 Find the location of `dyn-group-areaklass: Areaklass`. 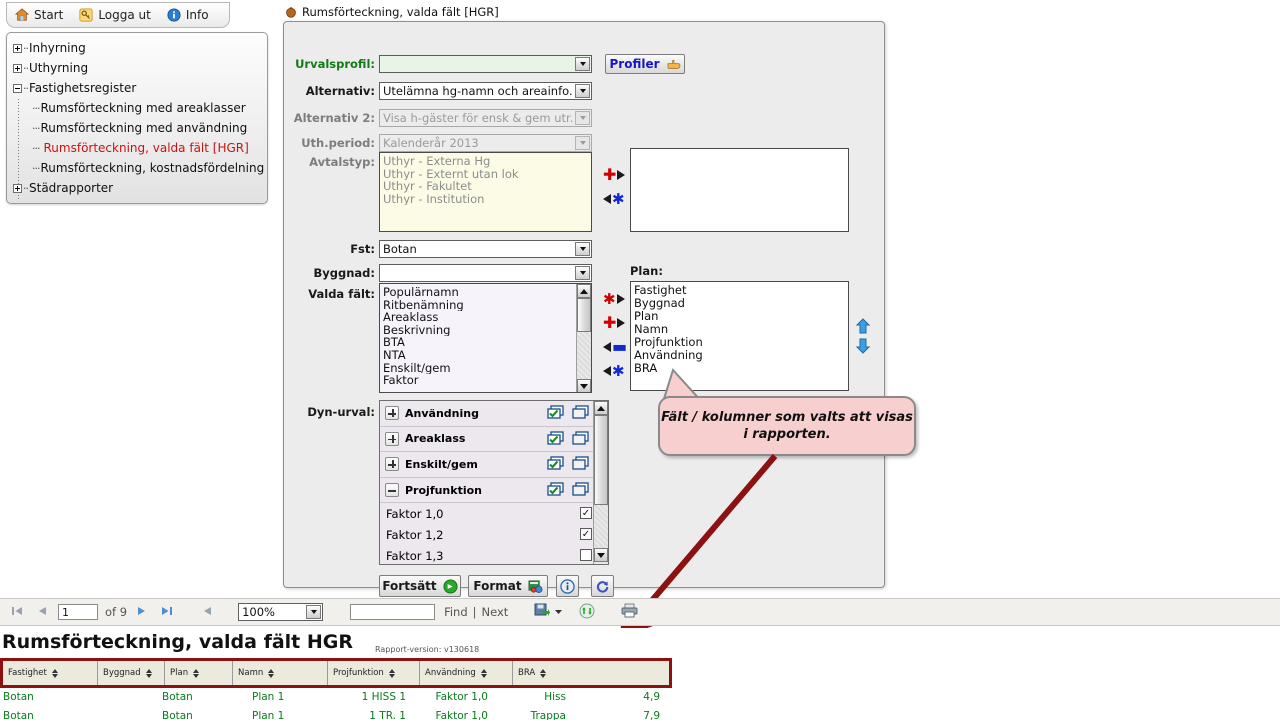

dyn-group-areaklass: Areaklass is located at coordinates (494, 440).